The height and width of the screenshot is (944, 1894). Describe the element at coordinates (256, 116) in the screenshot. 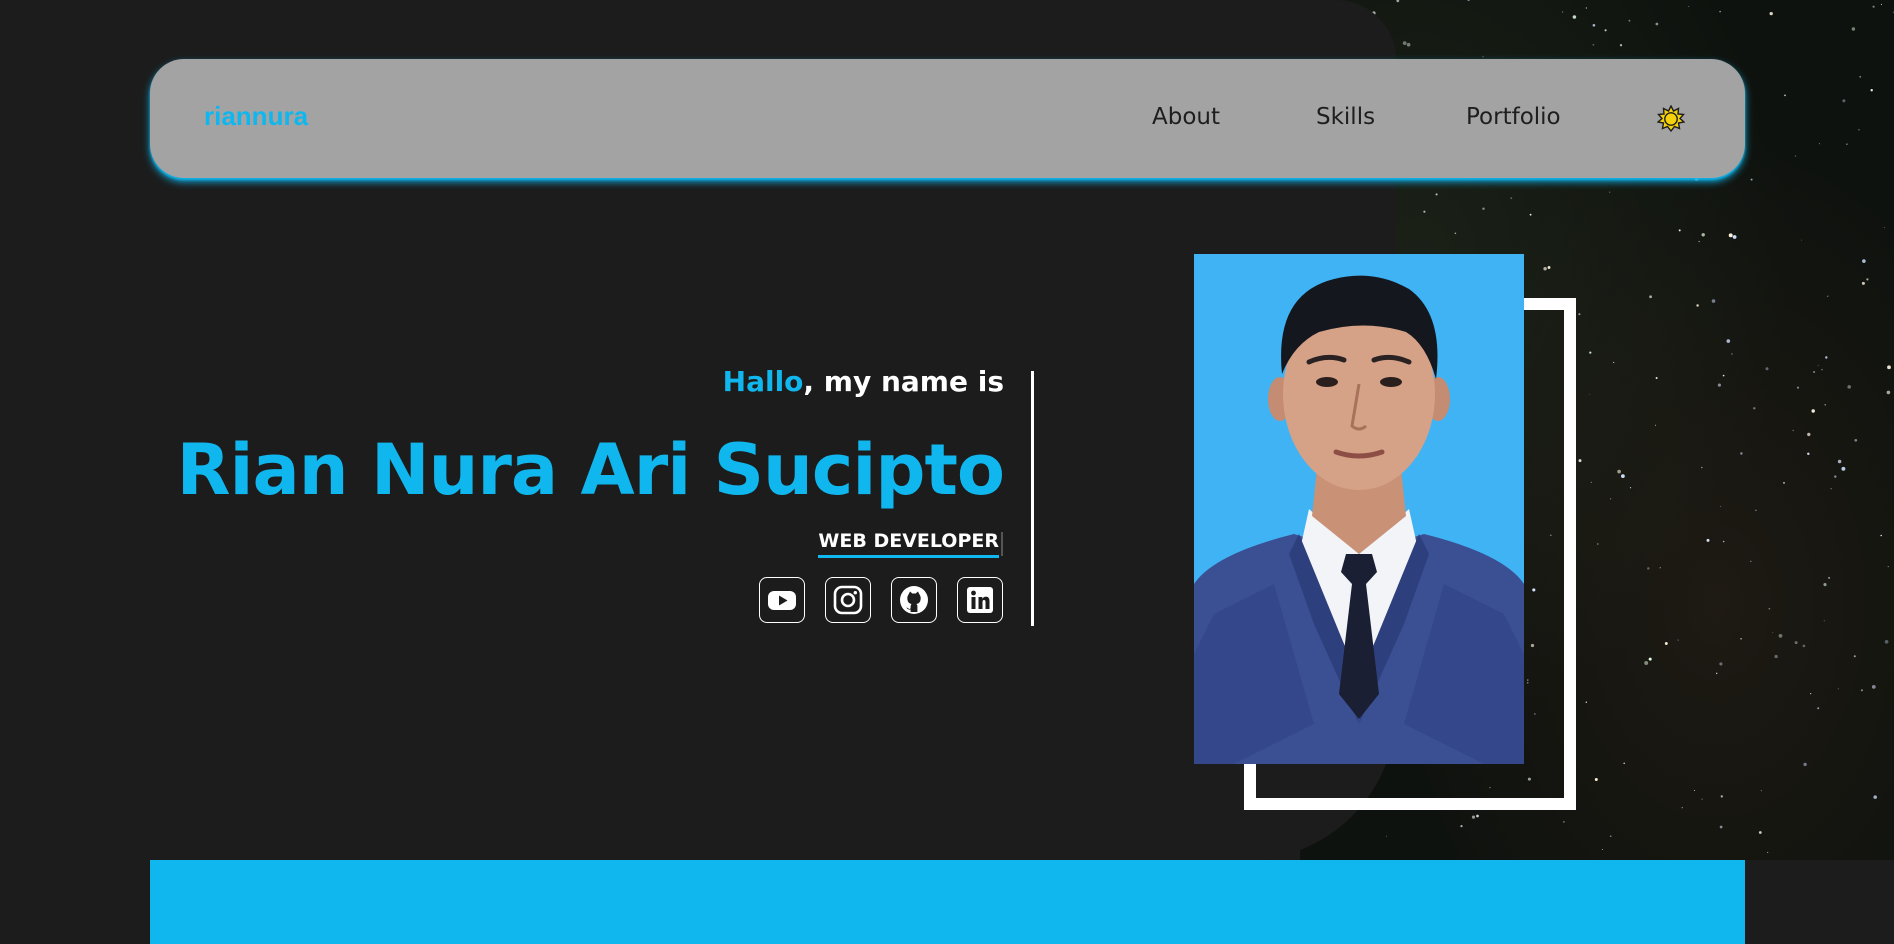

I see `brand-logo: riannura` at that location.